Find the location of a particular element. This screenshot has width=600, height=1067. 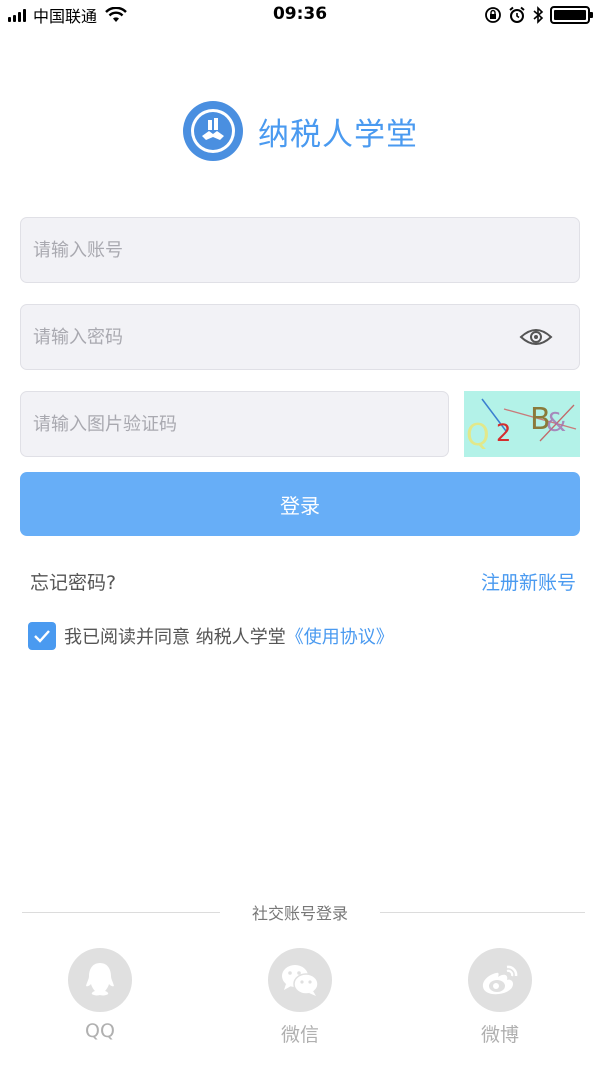

svg-text: 2 is located at coordinates (503, 433).